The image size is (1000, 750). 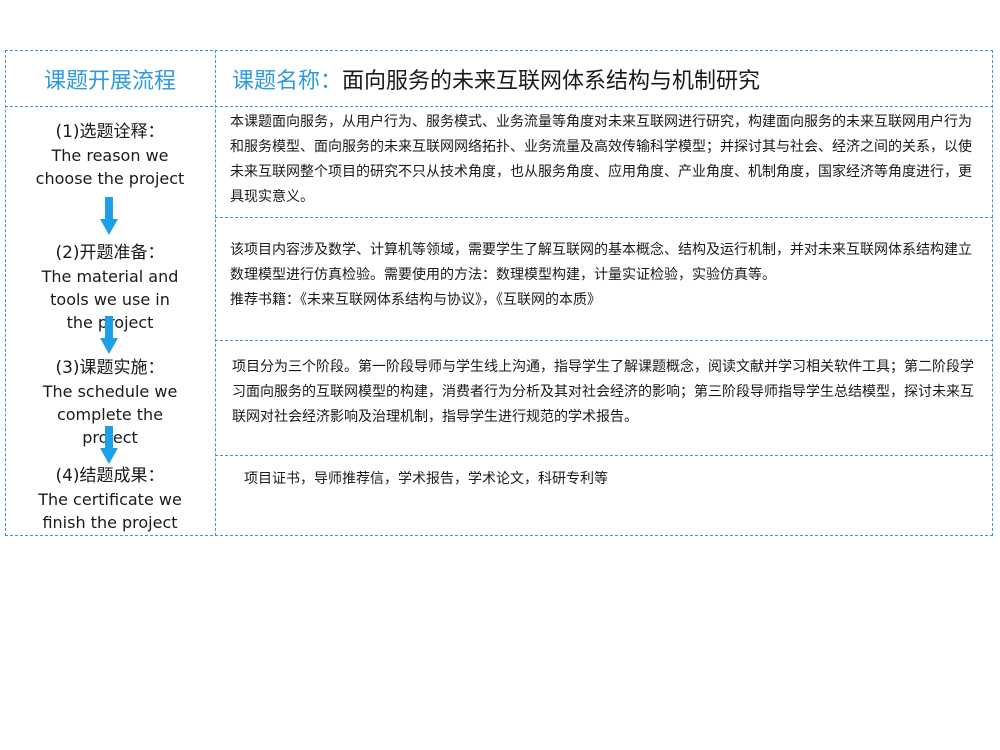 I want to click on column-divider, so click(x=215, y=293).